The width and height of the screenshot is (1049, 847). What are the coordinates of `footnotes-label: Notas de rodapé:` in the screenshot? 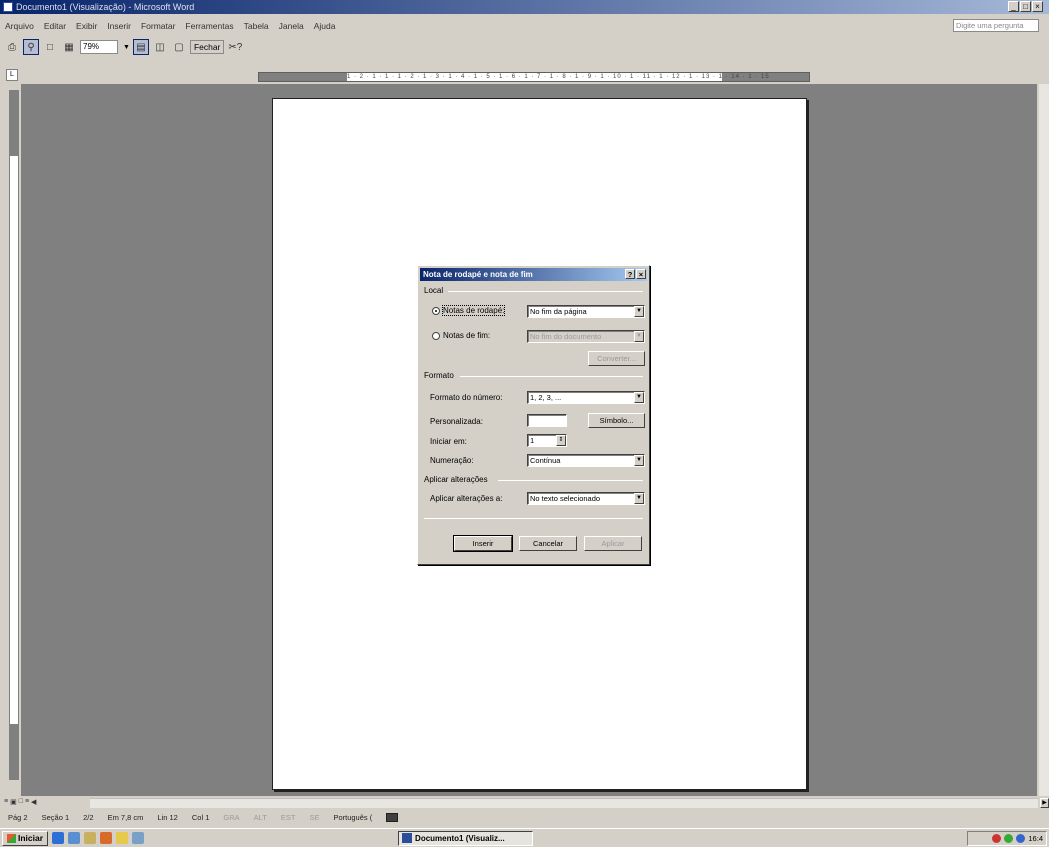 It's located at (473, 310).